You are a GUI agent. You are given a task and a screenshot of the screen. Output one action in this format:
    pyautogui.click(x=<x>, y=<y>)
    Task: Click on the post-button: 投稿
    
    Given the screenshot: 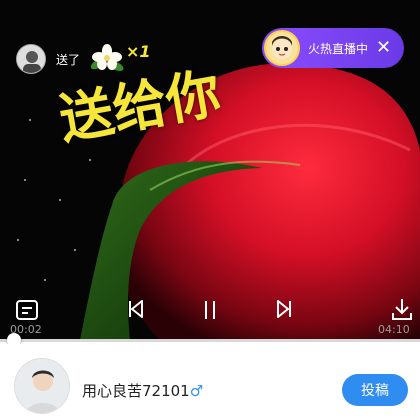 What is the action you would take?
    pyautogui.click(x=375, y=390)
    